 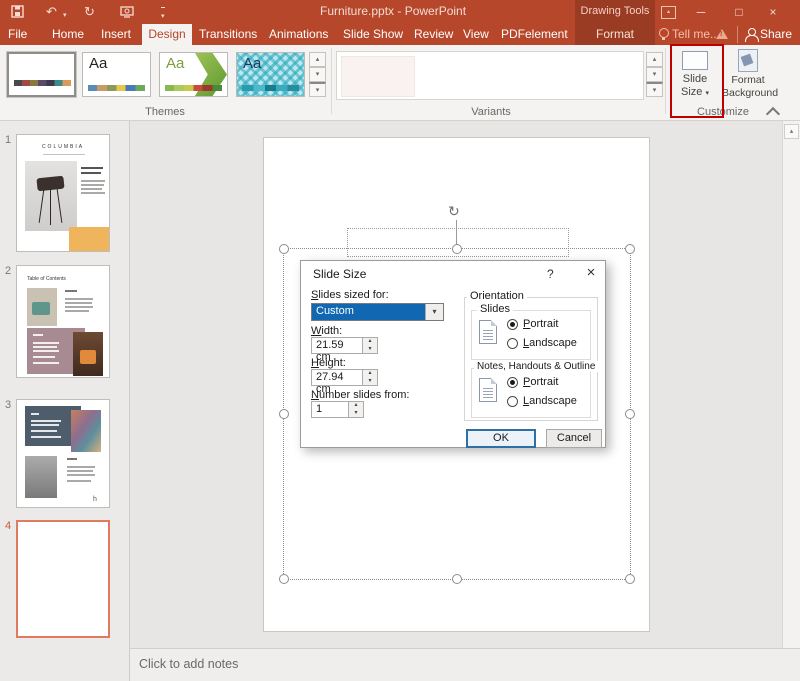 I want to click on theme-thumbnail-3: Aa, so click(x=193, y=74).